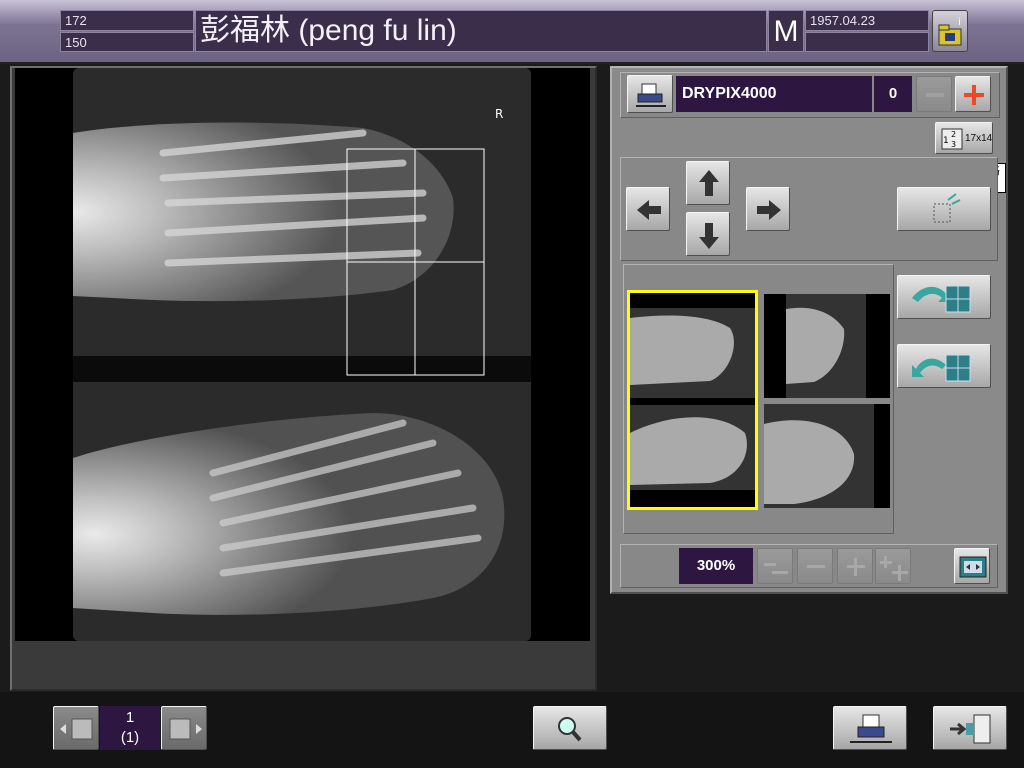  I want to click on bottom-bar: 1 (1), so click(512, 730).